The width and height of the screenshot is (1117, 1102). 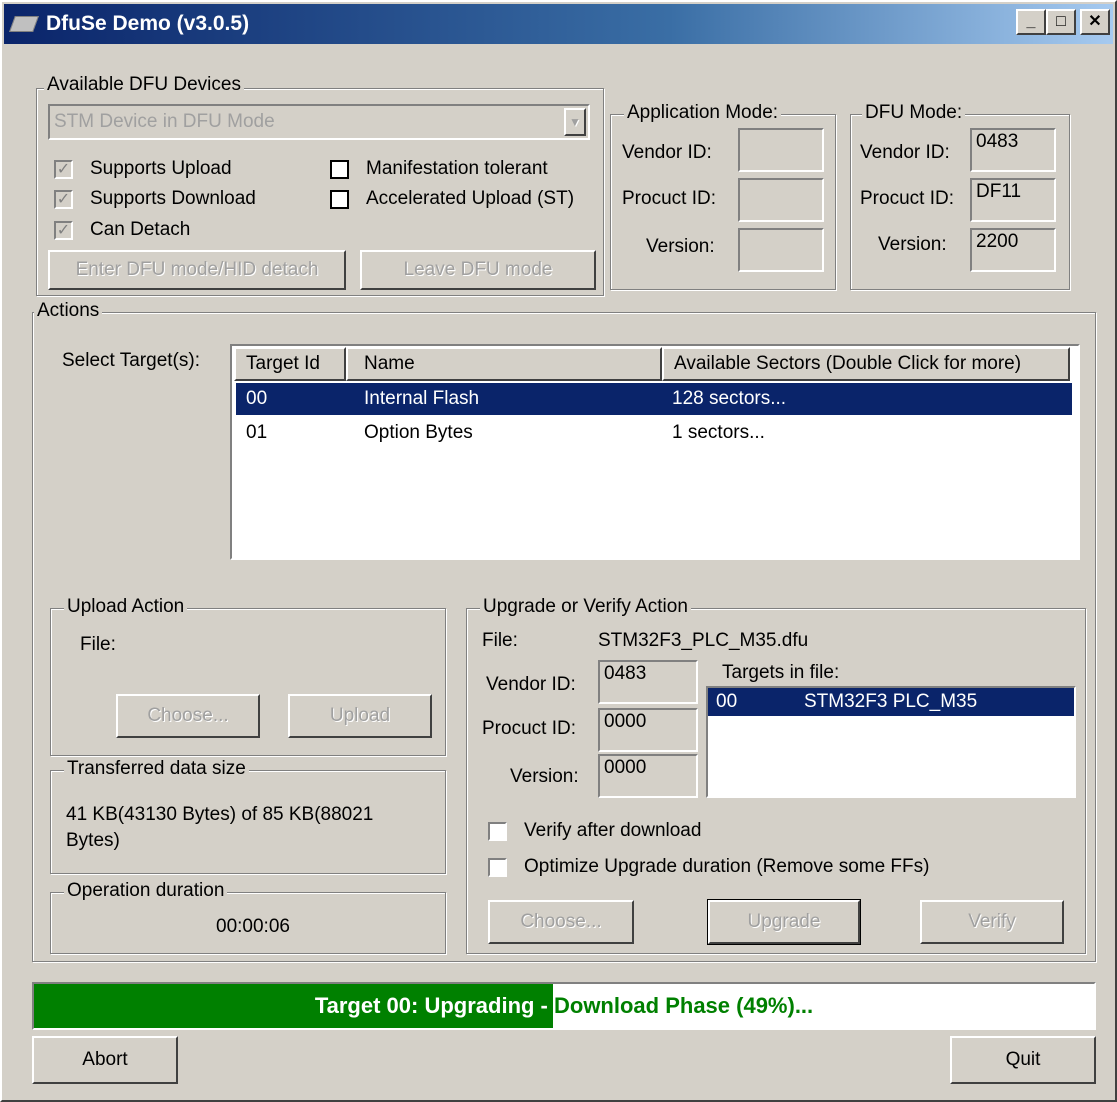 I want to click on operation-duration-label: Operation duration, so click(x=146, y=891).